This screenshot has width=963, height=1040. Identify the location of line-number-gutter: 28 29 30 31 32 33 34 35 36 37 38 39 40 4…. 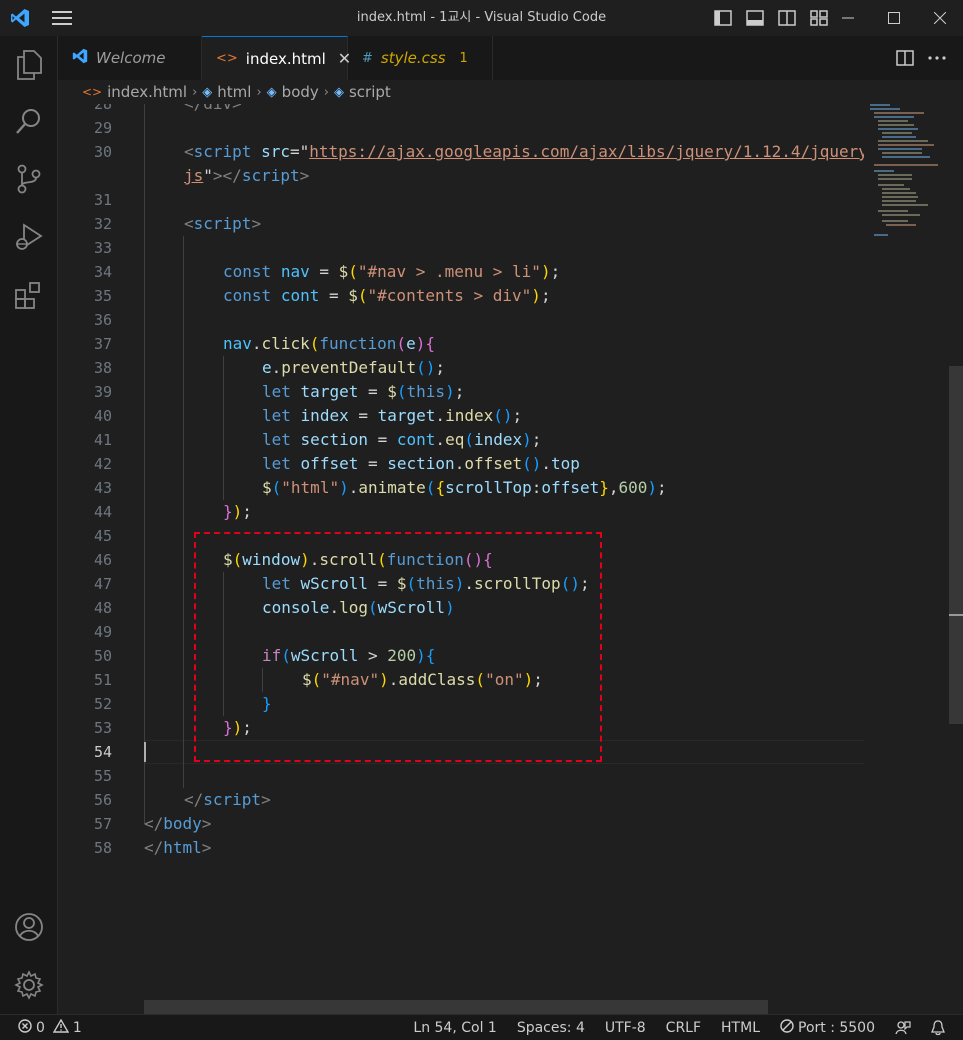
(93, 559).